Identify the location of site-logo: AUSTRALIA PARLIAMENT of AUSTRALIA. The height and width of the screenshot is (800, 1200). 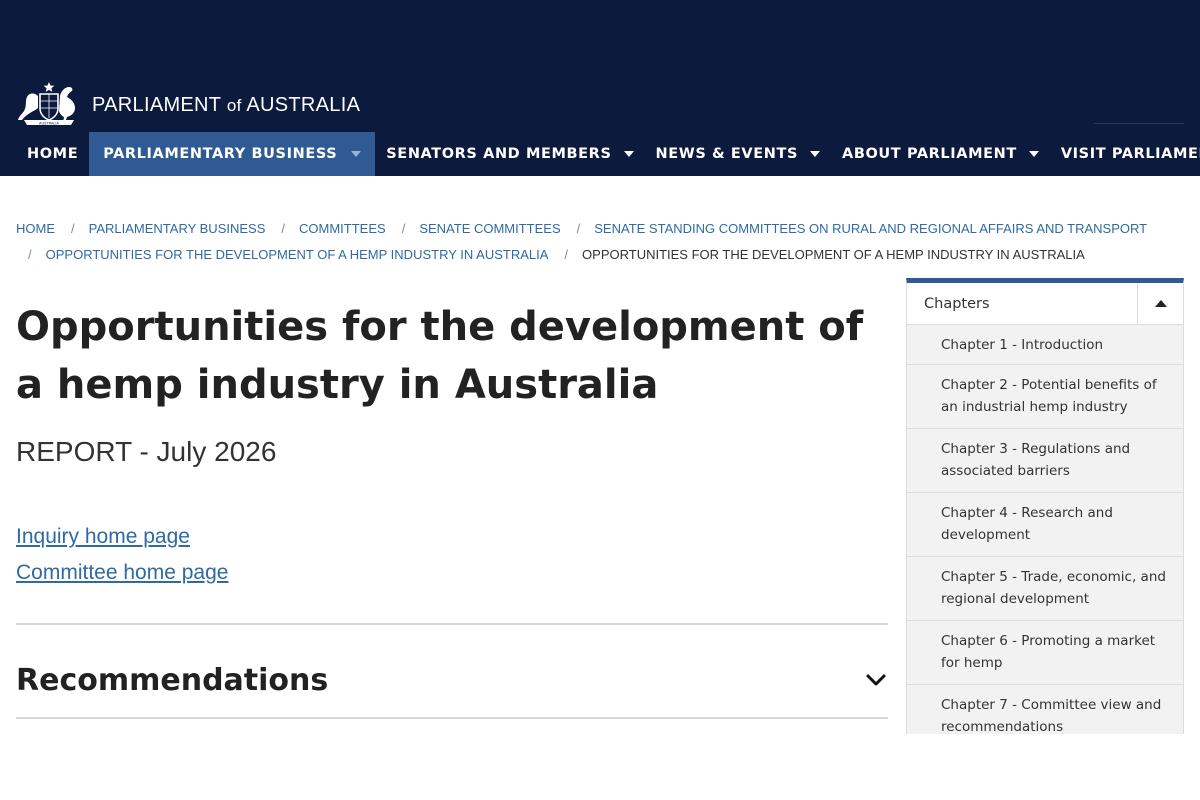
(188, 105).